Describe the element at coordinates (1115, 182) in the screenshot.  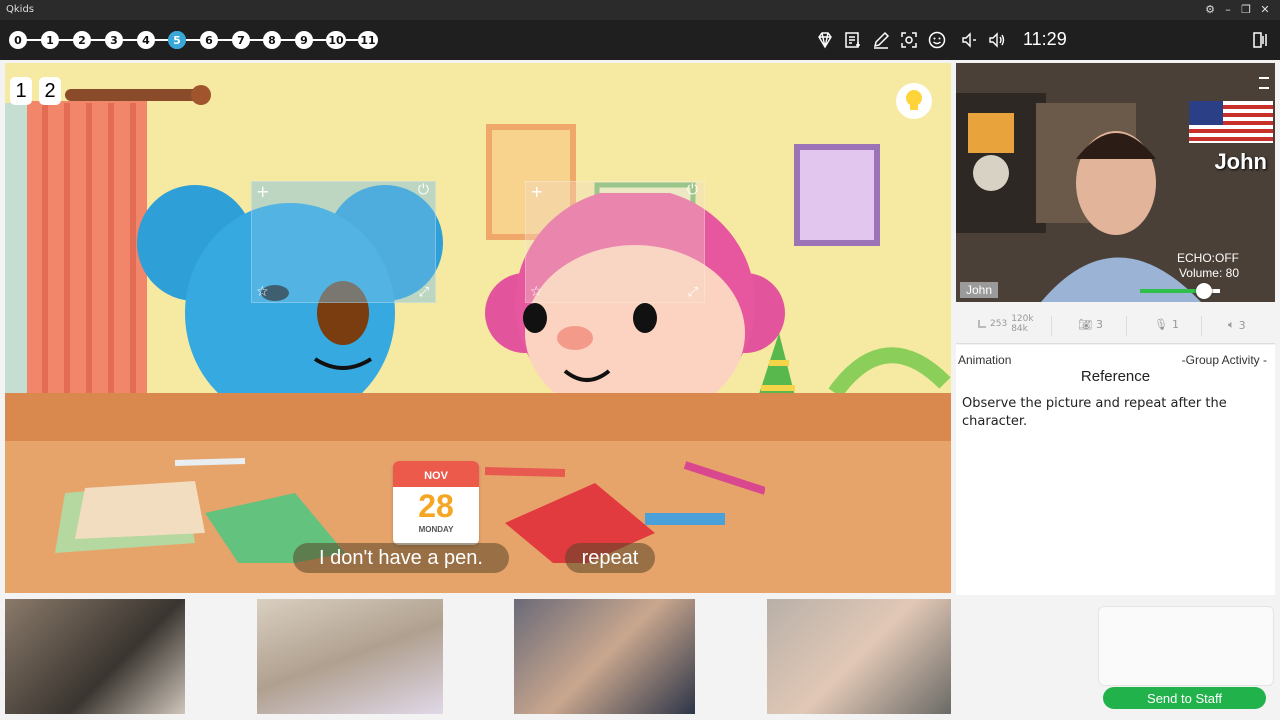
I see `teacher-video: John ECHO:OFF Volume: 80 John` at that location.